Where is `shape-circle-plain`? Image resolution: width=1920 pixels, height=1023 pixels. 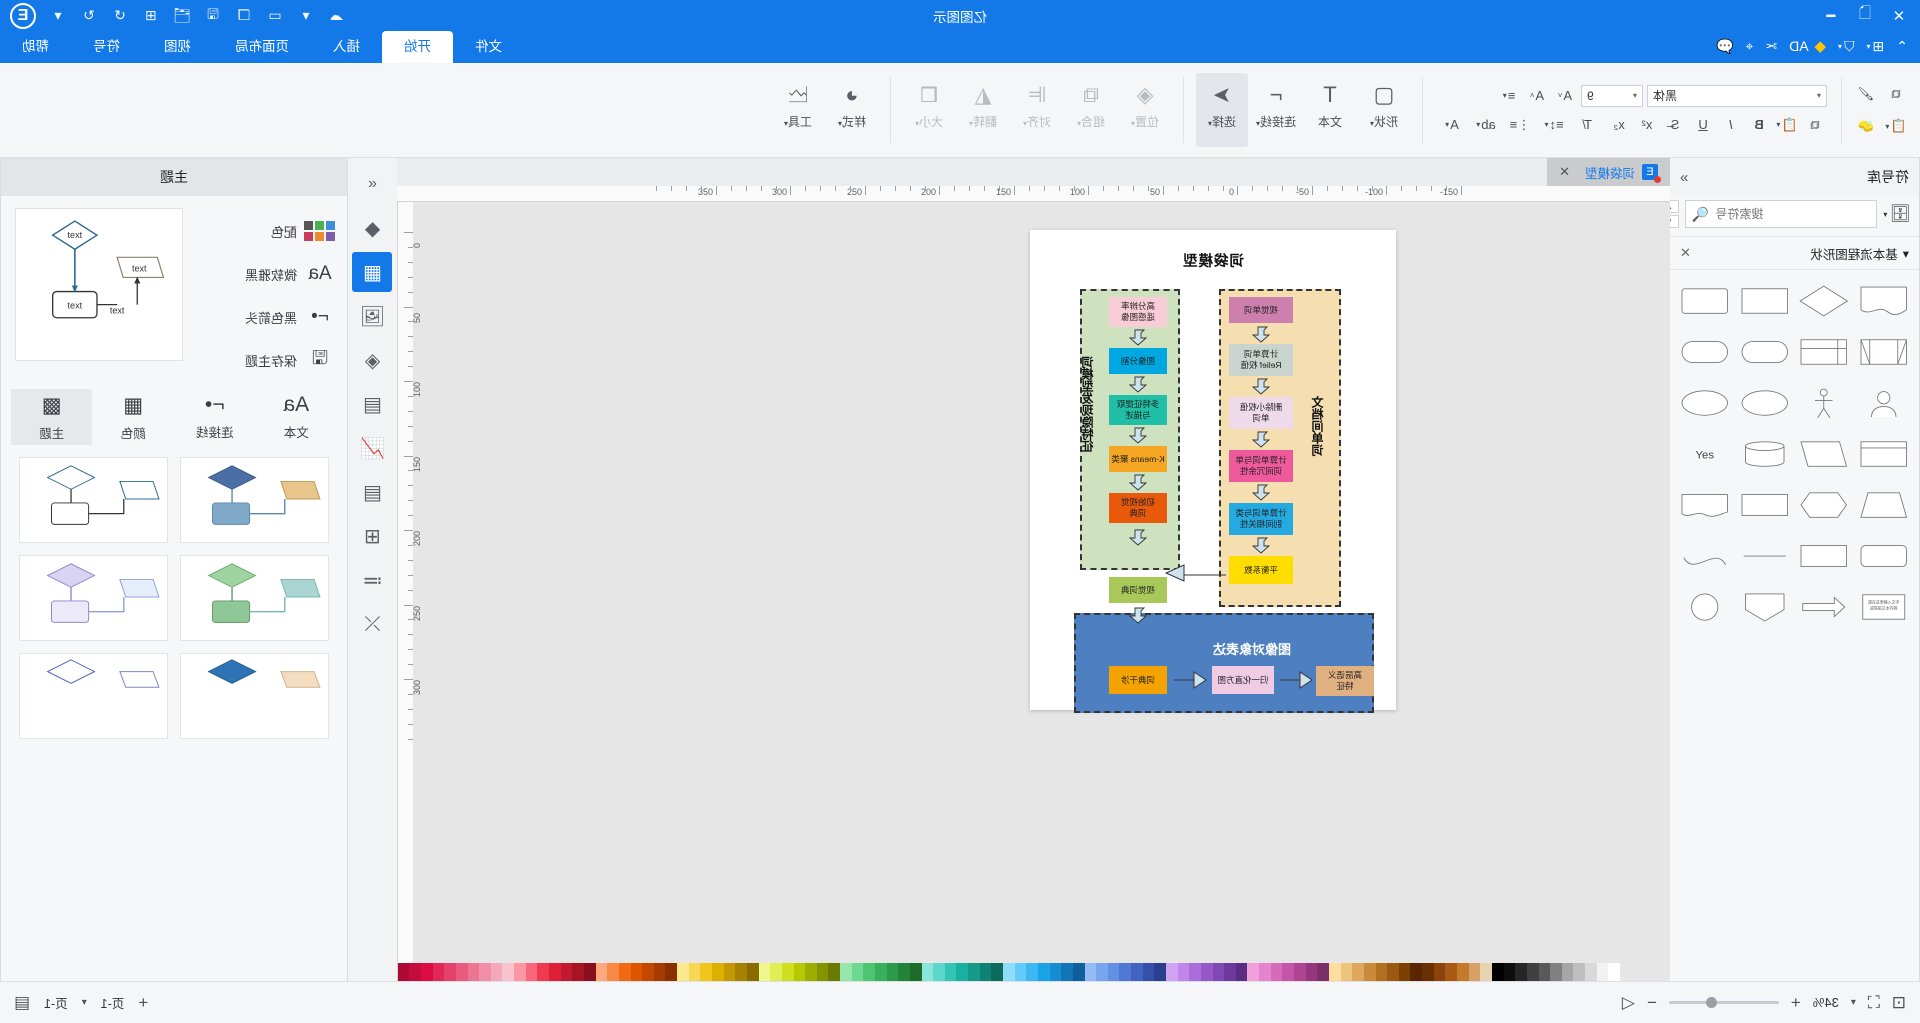 shape-circle-plain is located at coordinates (1705, 607).